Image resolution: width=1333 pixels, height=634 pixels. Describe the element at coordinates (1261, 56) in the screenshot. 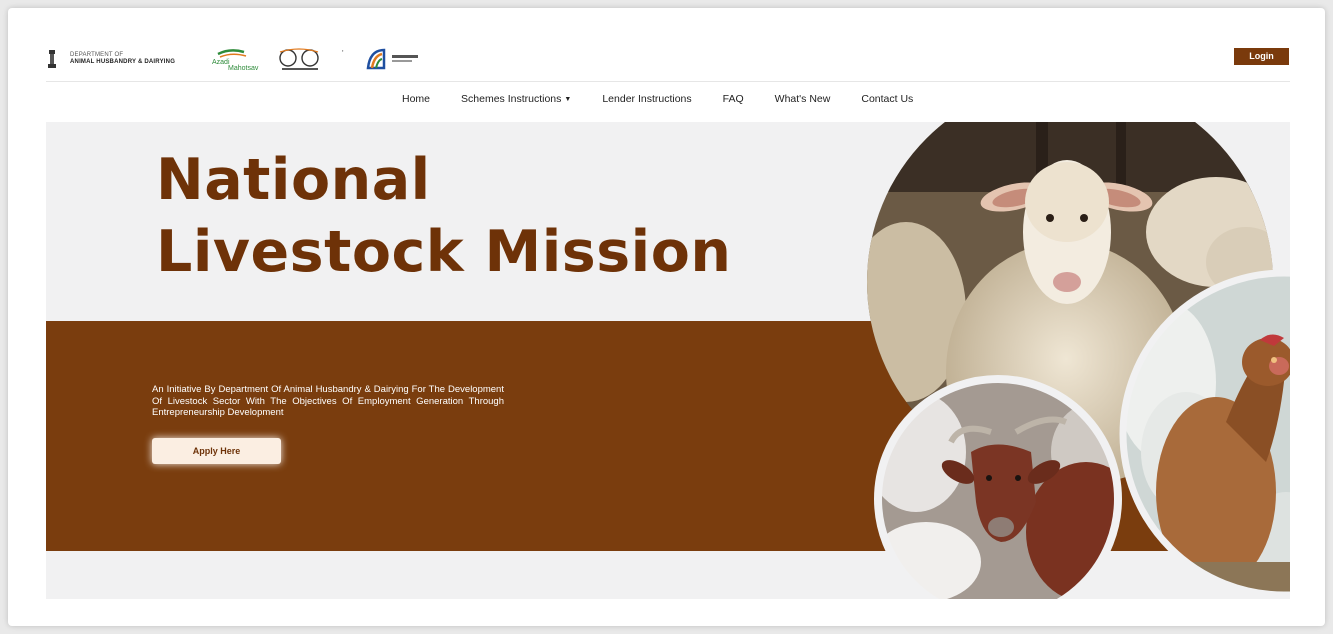

I see `login-button: Login` at that location.